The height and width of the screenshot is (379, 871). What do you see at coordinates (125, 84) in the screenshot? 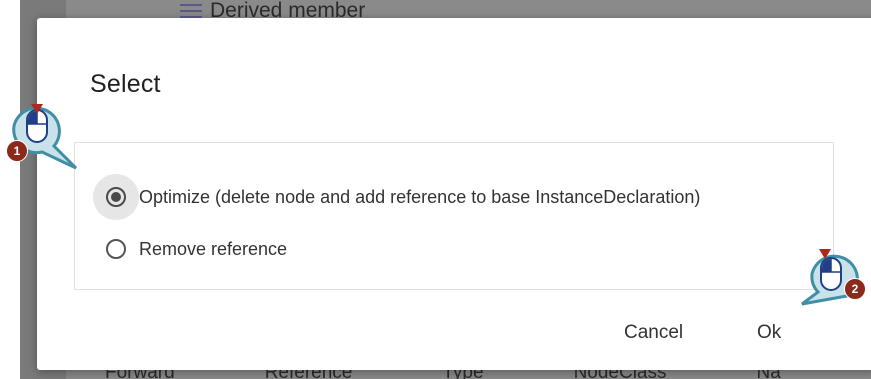
I see `dialog-title: Select` at bounding box center [125, 84].